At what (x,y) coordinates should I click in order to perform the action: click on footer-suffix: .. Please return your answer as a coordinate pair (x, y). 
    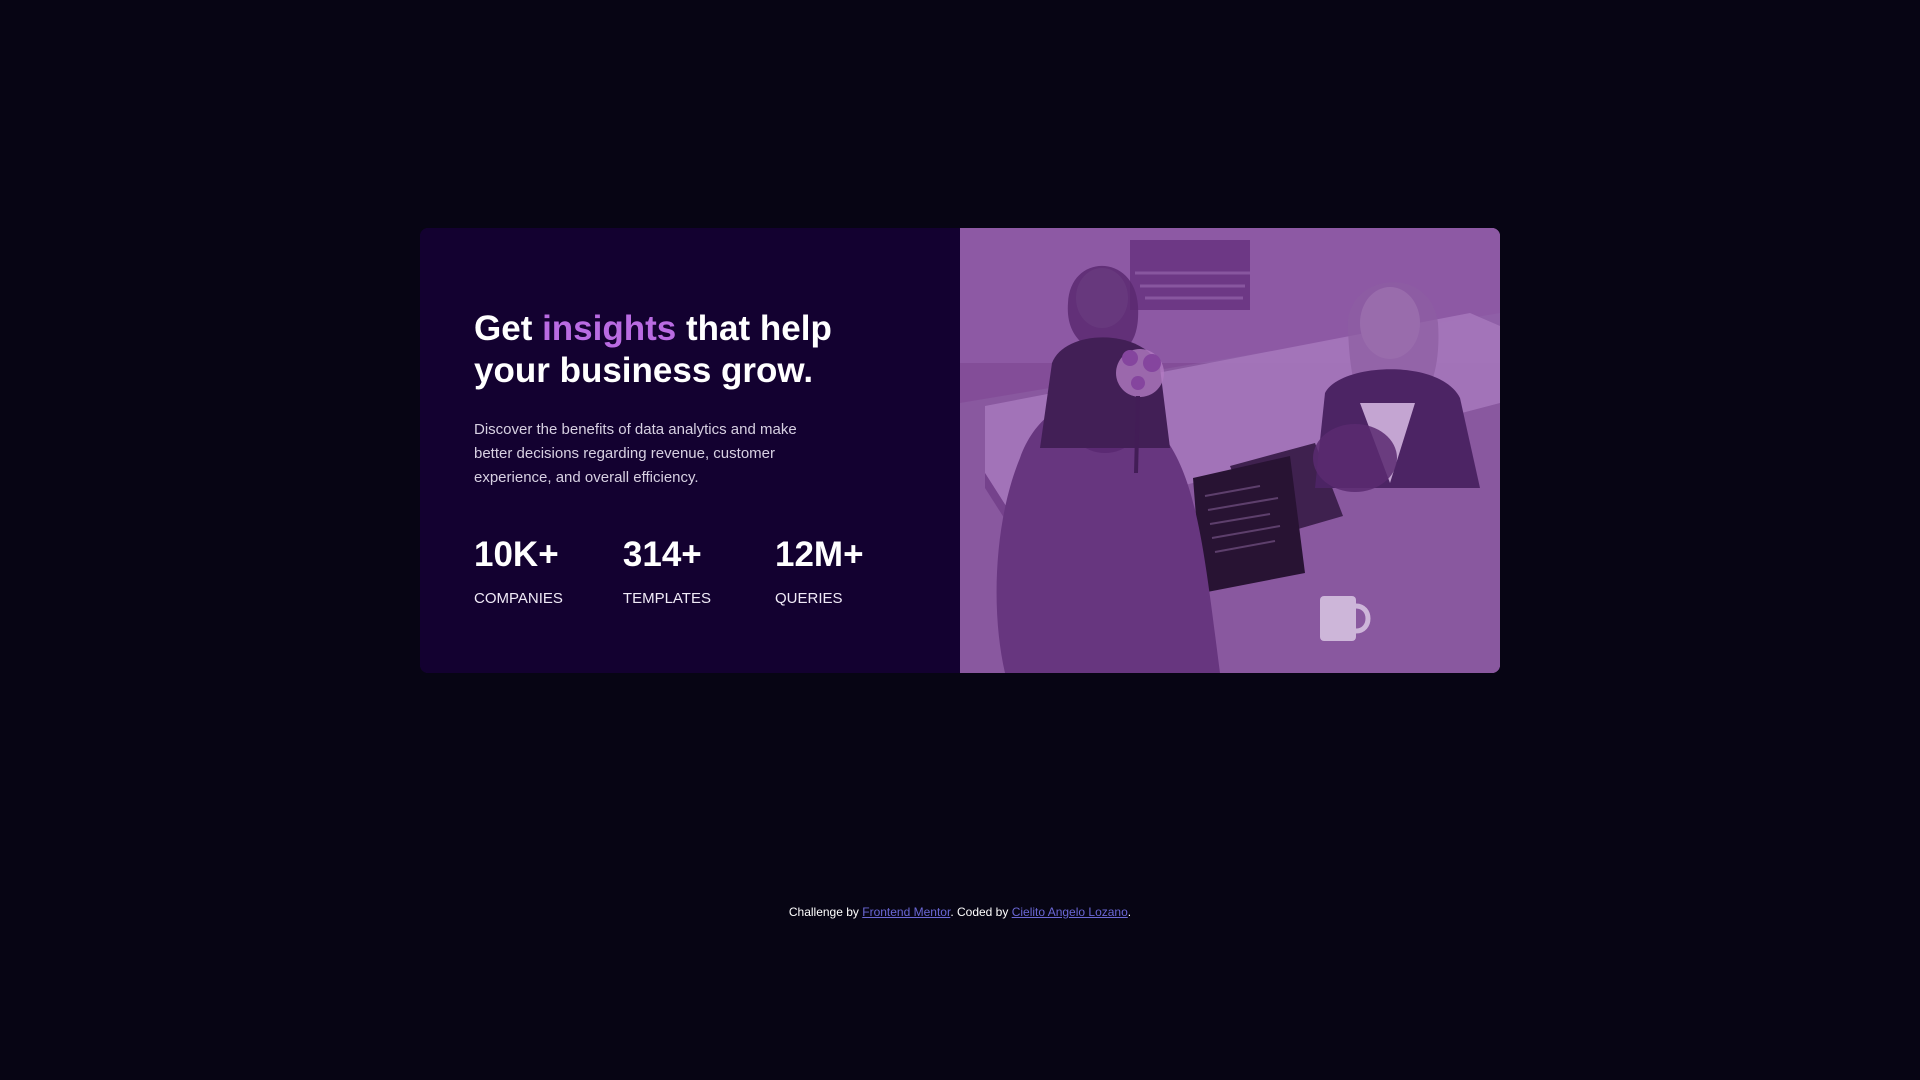
    Looking at the image, I should click on (1129, 912).